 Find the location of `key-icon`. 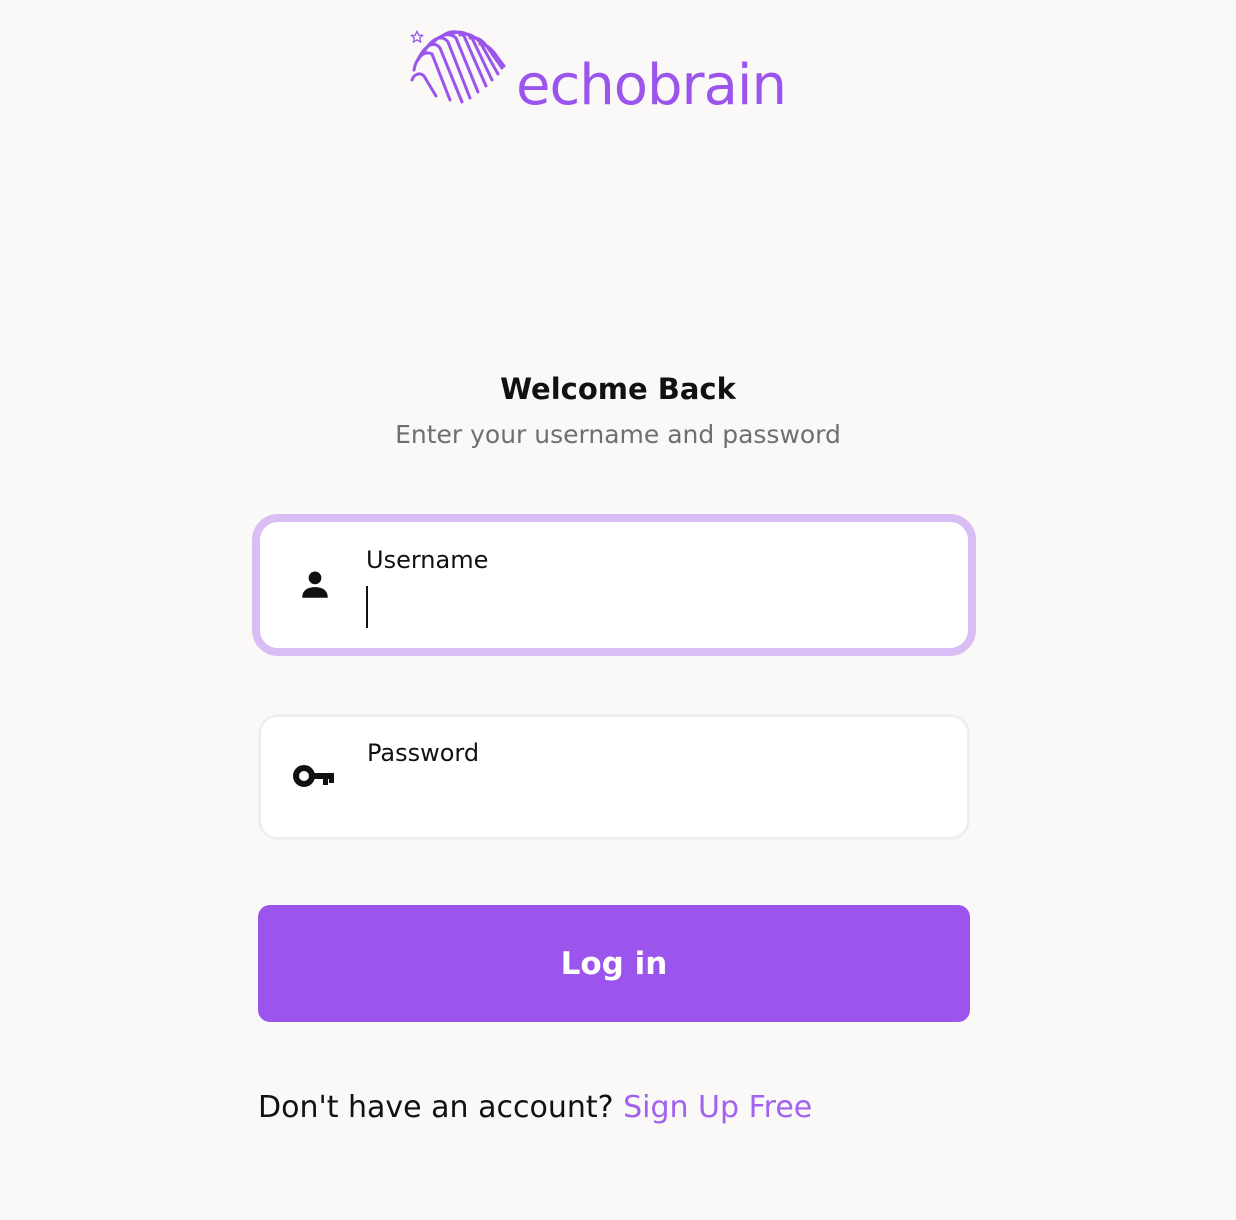

key-icon is located at coordinates (315, 778).